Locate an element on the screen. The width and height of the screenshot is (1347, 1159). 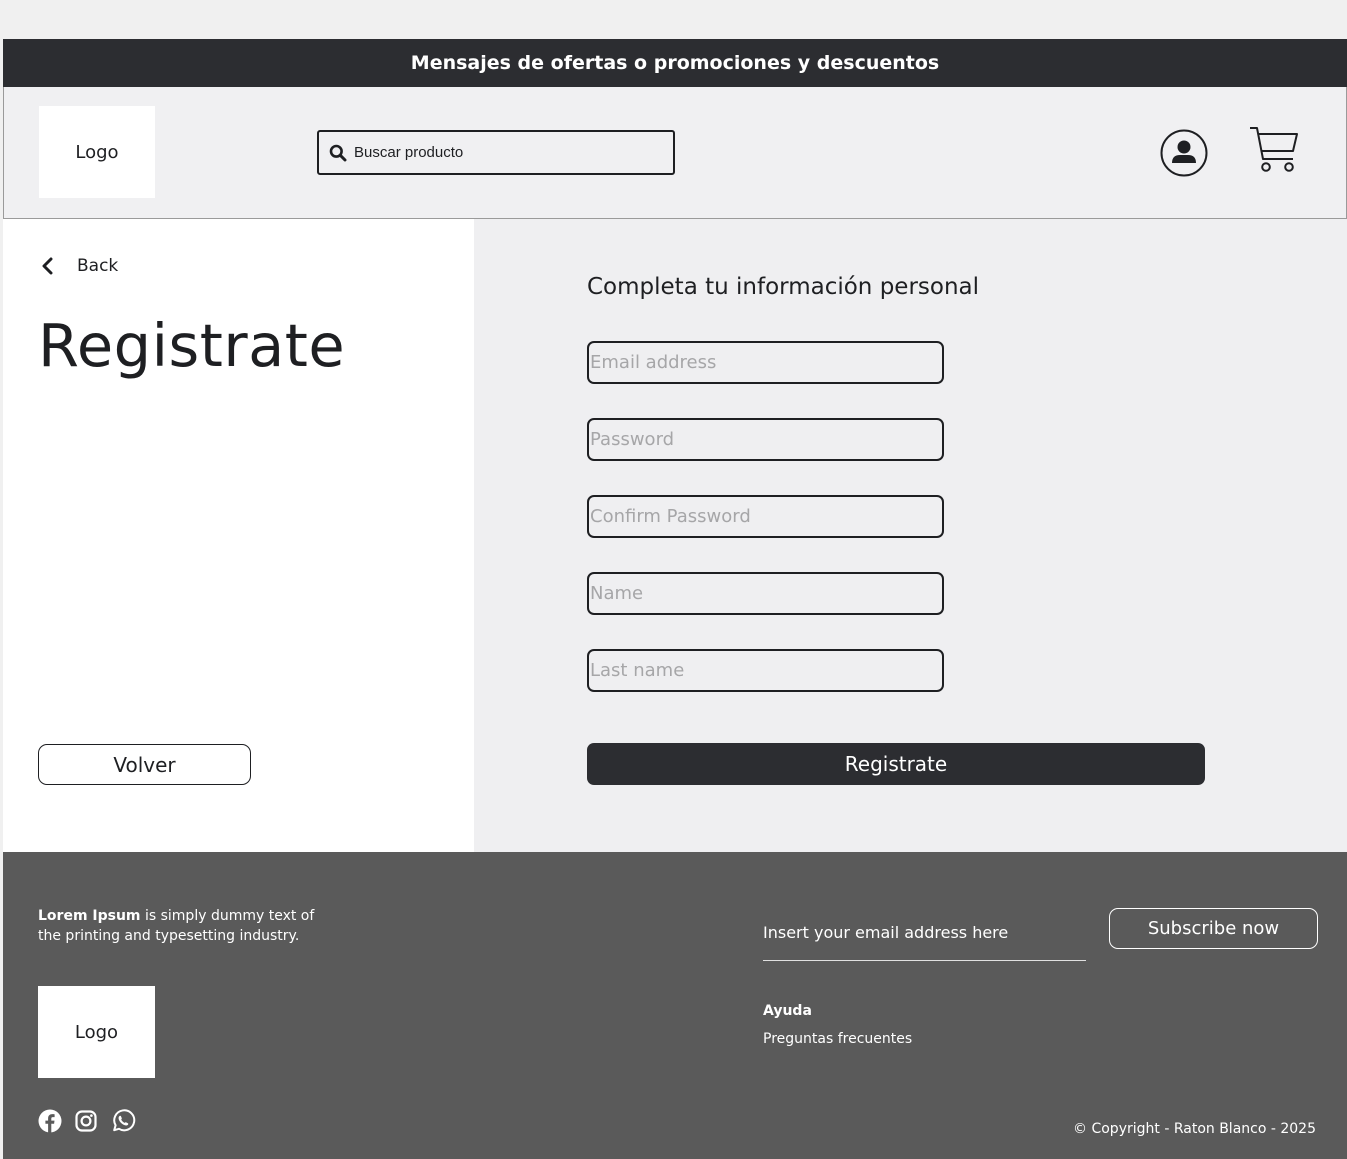
confirm-password-field is located at coordinates (765, 516).